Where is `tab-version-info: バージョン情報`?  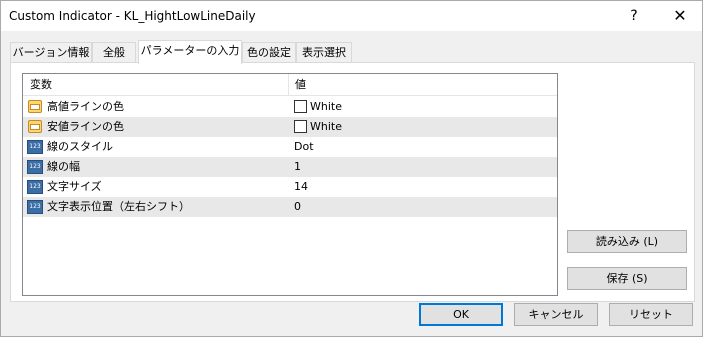
tab-version-info: バージョン情報 is located at coordinates (51, 52).